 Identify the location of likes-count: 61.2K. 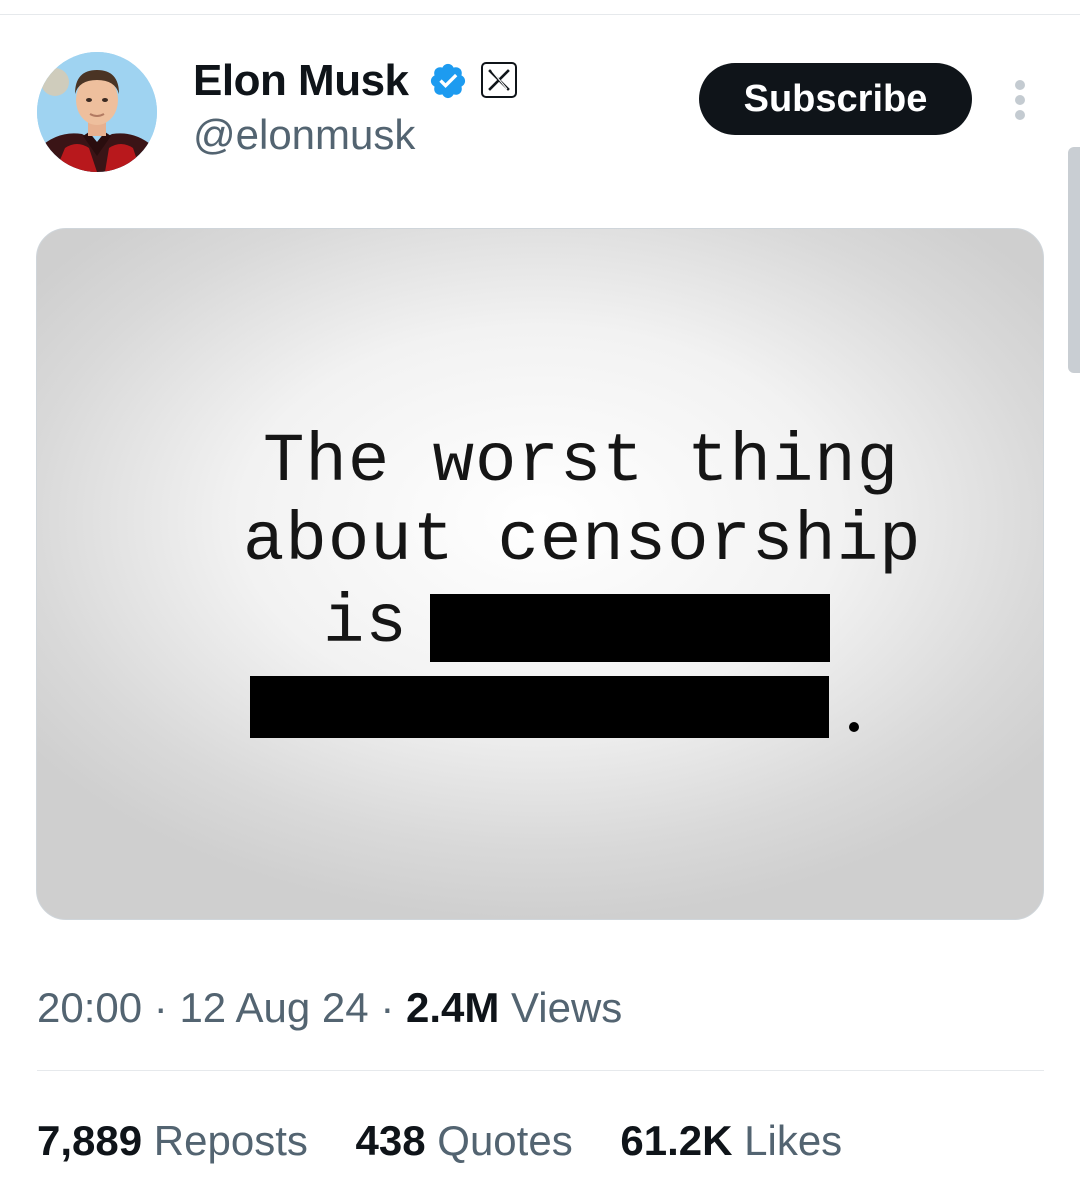
(676, 1140).